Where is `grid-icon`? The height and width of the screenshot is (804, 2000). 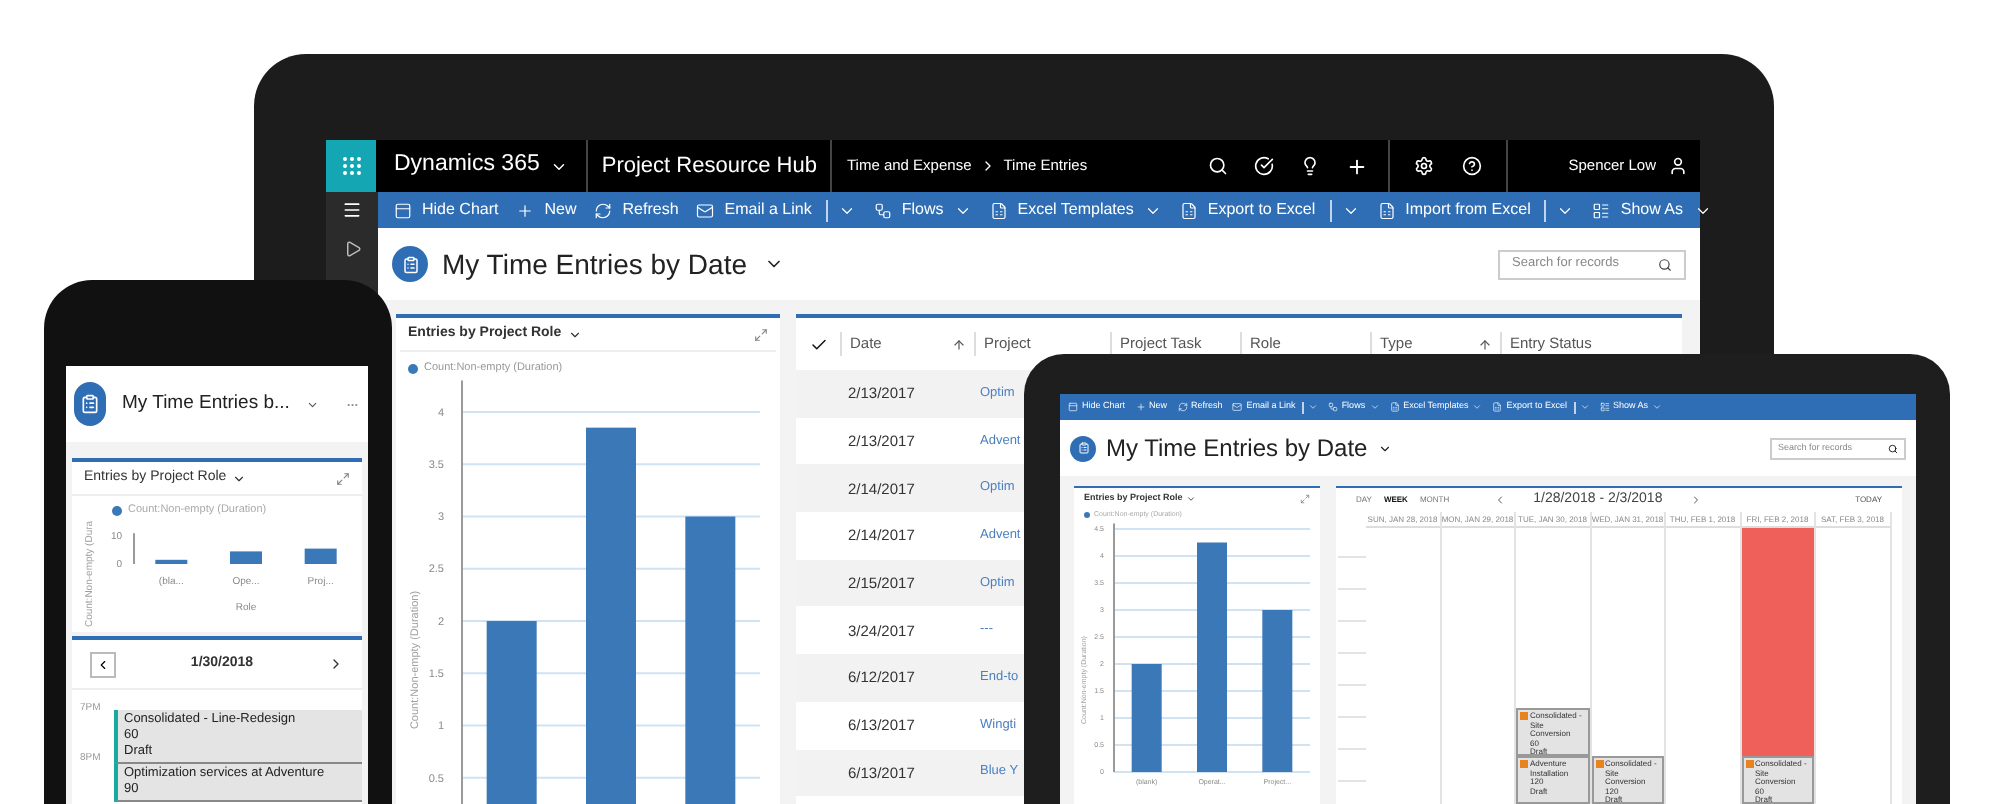
grid-icon is located at coordinates (351, 166).